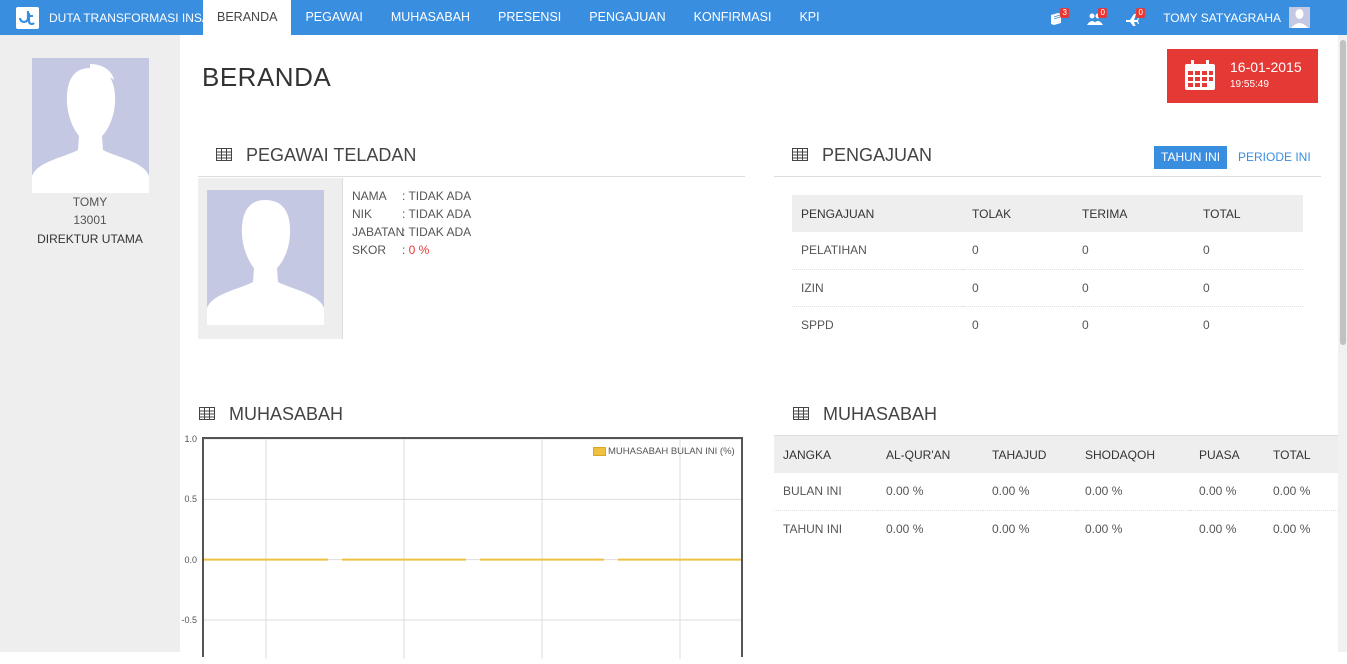 Image resolution: width=1347 pixels, height=664 pixels. Describe the element at coordinates (190, 439) in the screenshot. I see `y-tick-label: 1.0` at that location.